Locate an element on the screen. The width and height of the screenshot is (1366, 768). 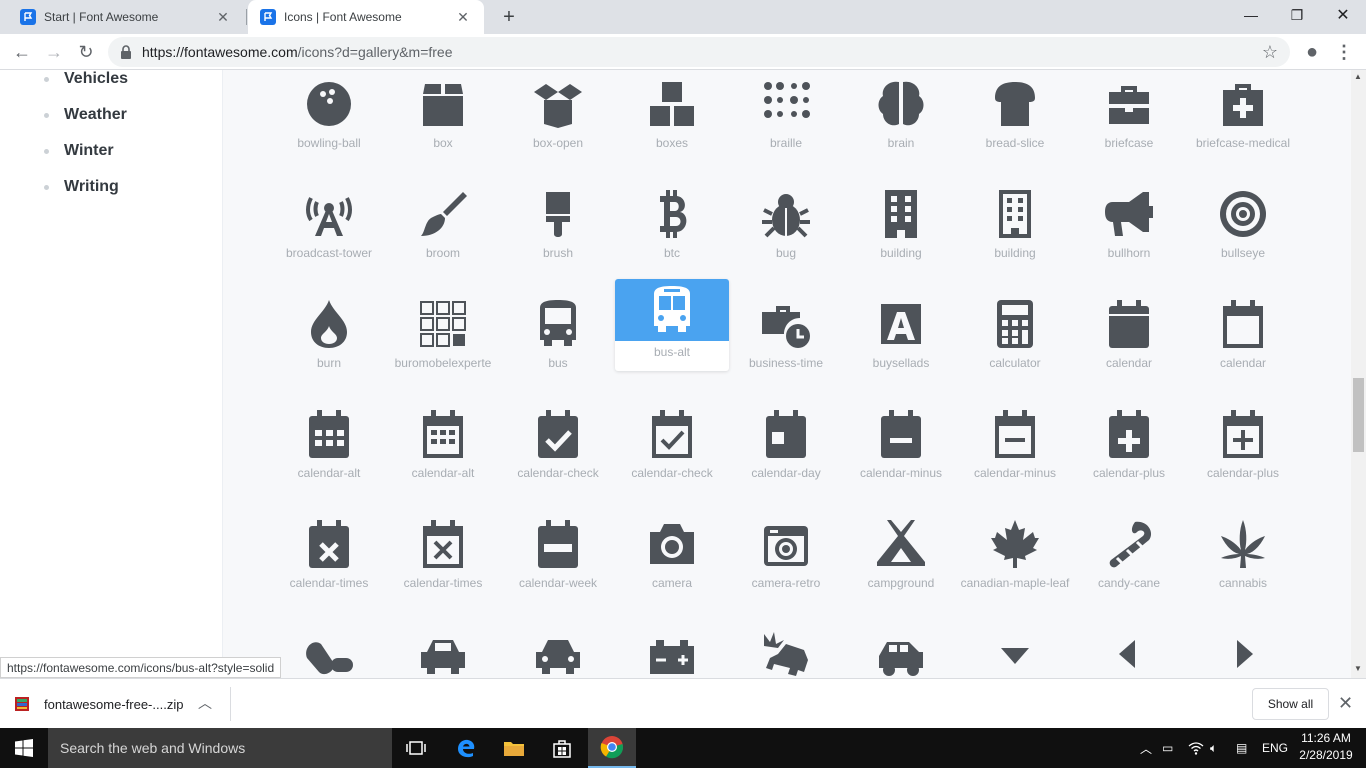
icon-tile-broadcast-tower: broadcast-tower is located at coordinates (329, 226).